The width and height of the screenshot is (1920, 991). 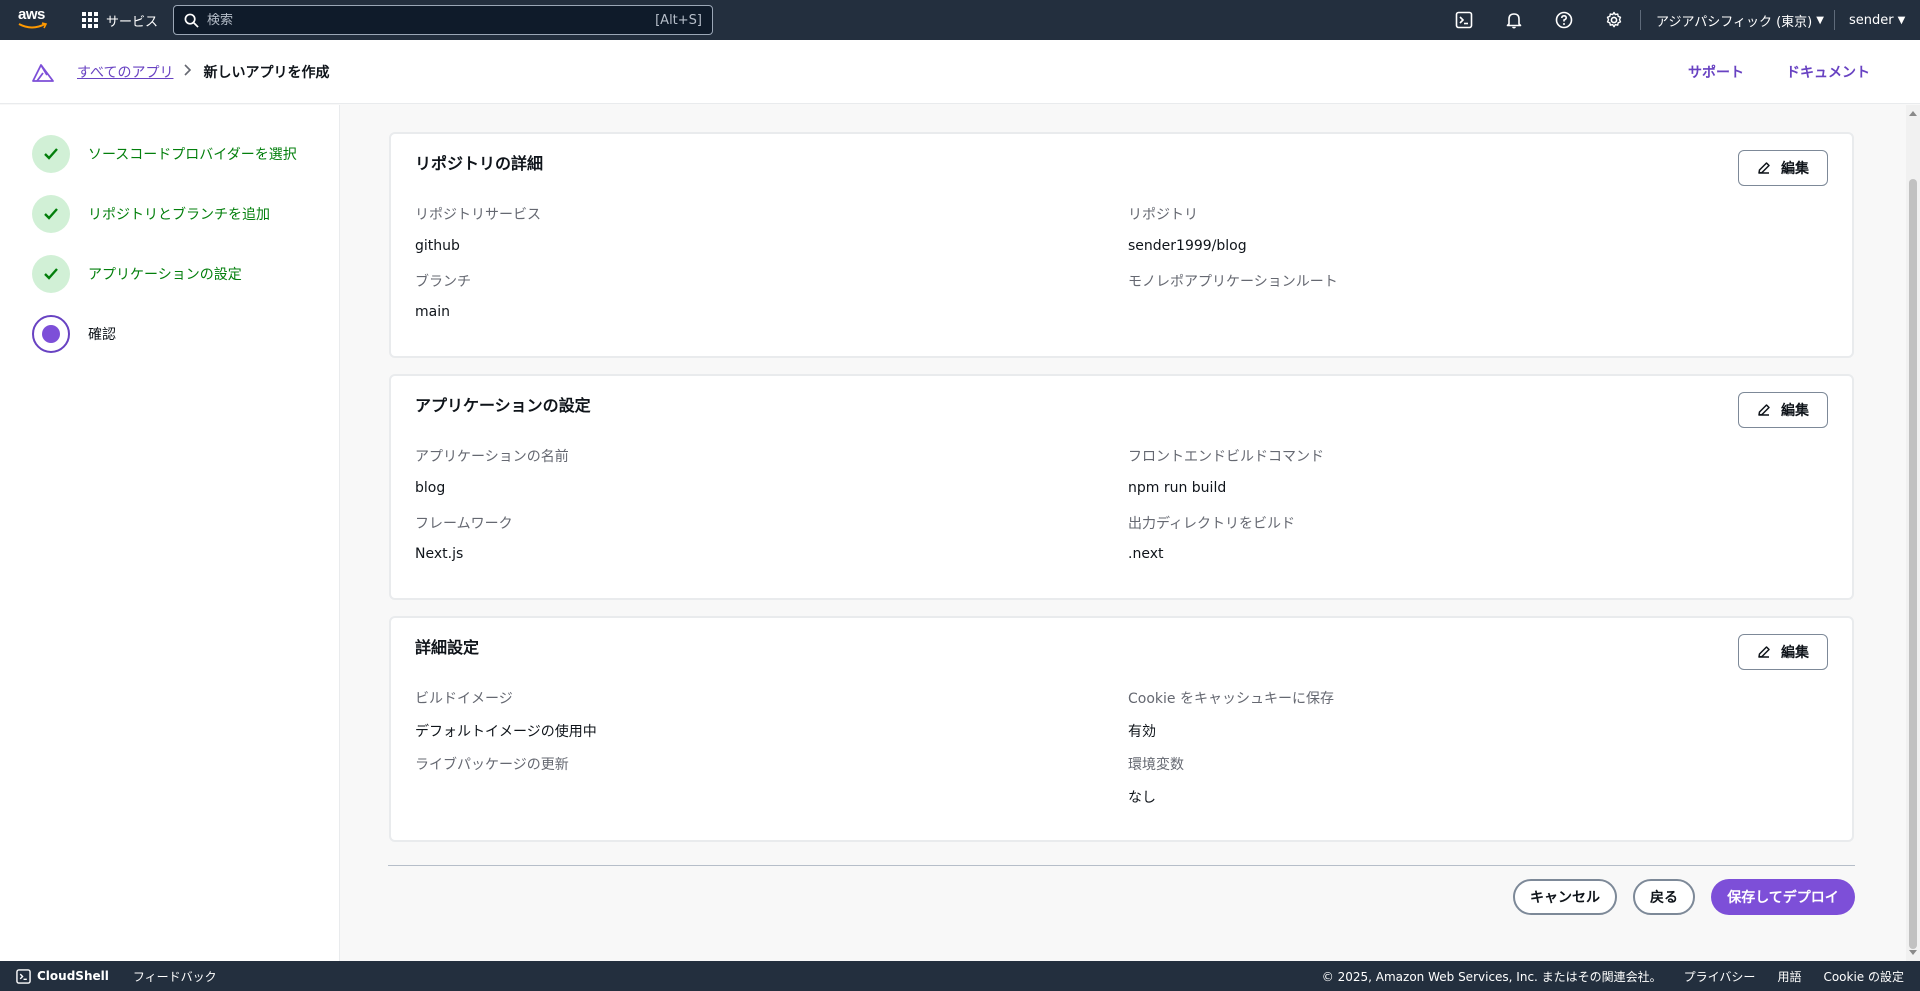 I want to click on help-button, so click(x=1564, y=20).